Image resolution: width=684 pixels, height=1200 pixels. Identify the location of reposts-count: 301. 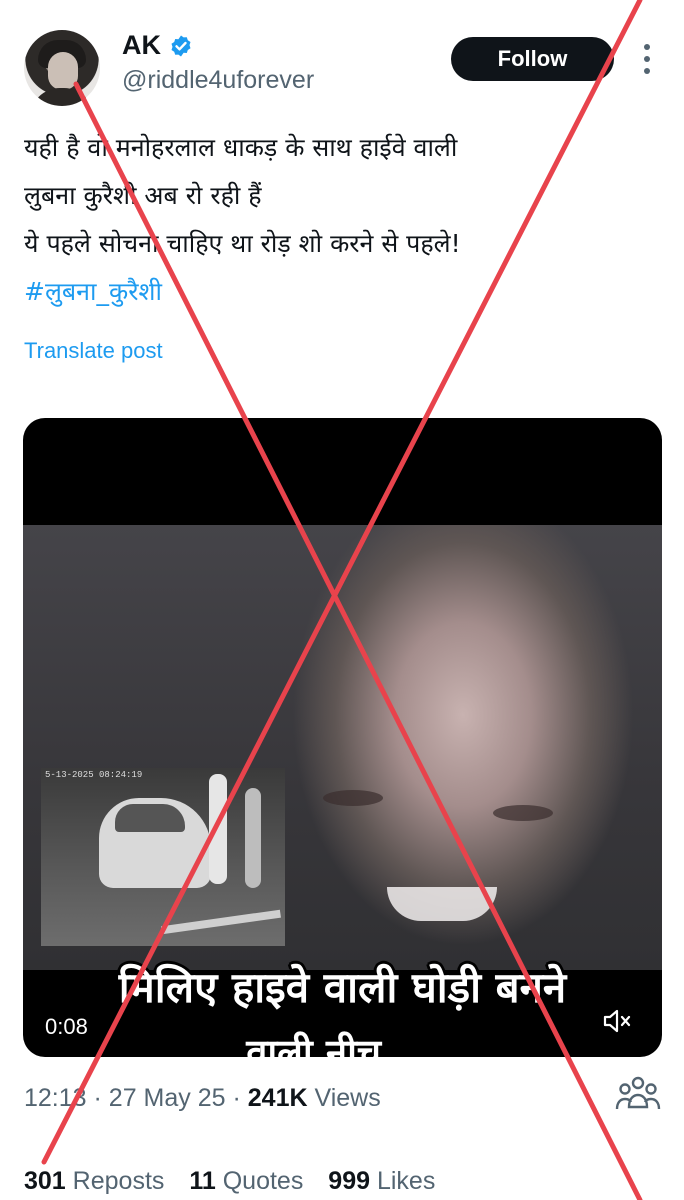
(45, 1181).